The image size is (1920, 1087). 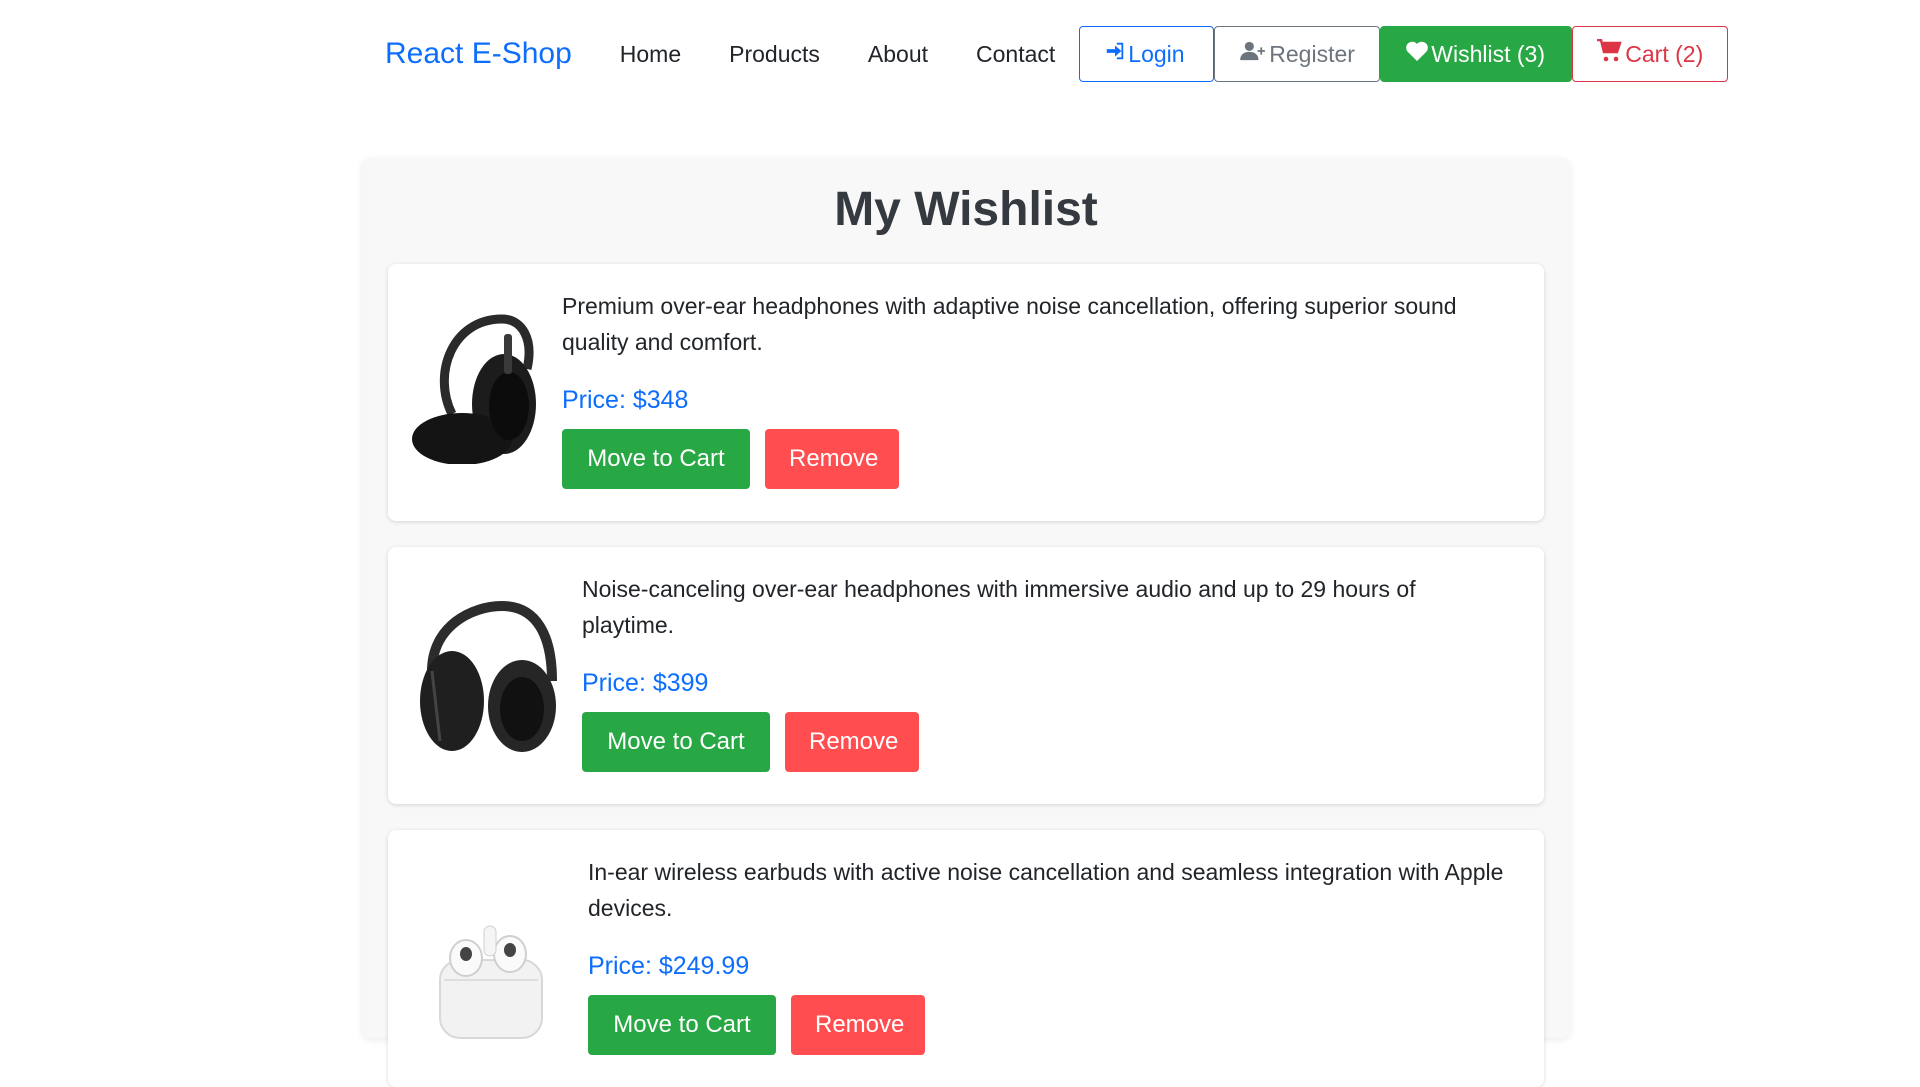 I want to click on brand-link: React E-Shop, so click(x=478, y=54).